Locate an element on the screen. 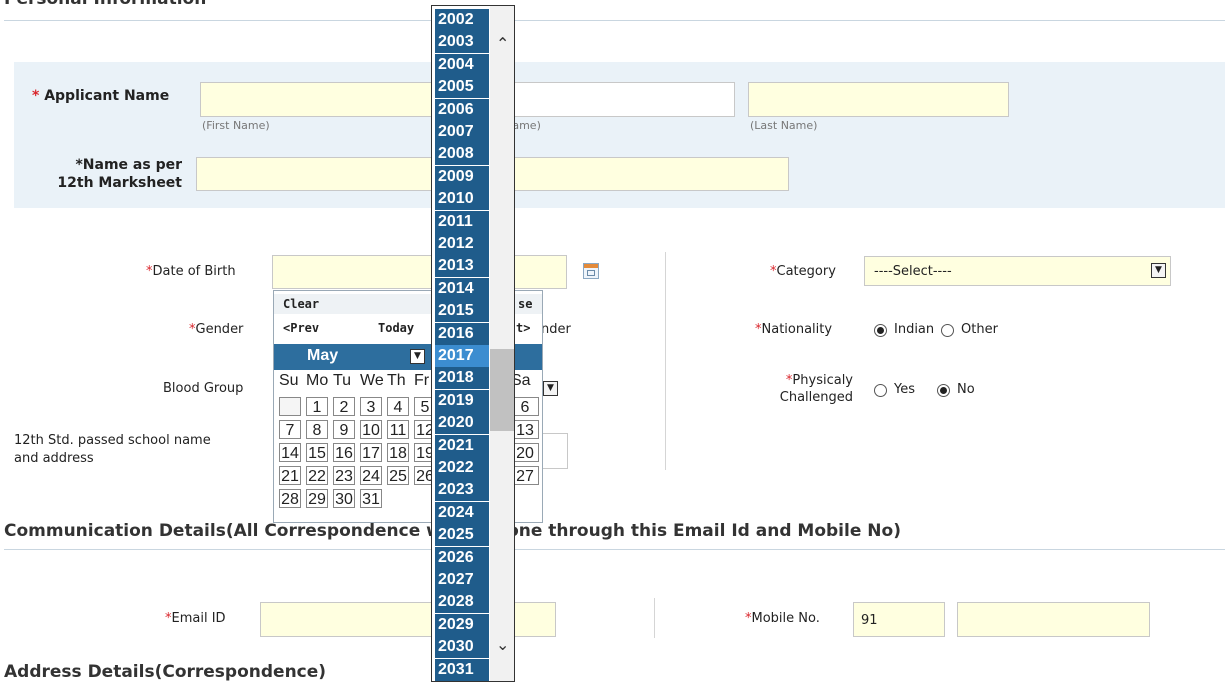 The width and height of the screenshot is (1225, 683). day-cell: 31 is located at coordinates (371, 498).